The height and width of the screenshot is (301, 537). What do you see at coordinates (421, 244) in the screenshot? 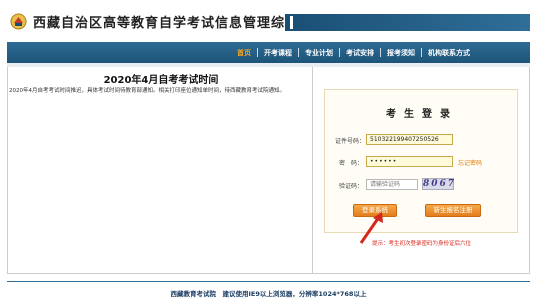
I see `login-hint: 提示：考生初次登录密码为身份证后六位` at bounding box center [421, 244].